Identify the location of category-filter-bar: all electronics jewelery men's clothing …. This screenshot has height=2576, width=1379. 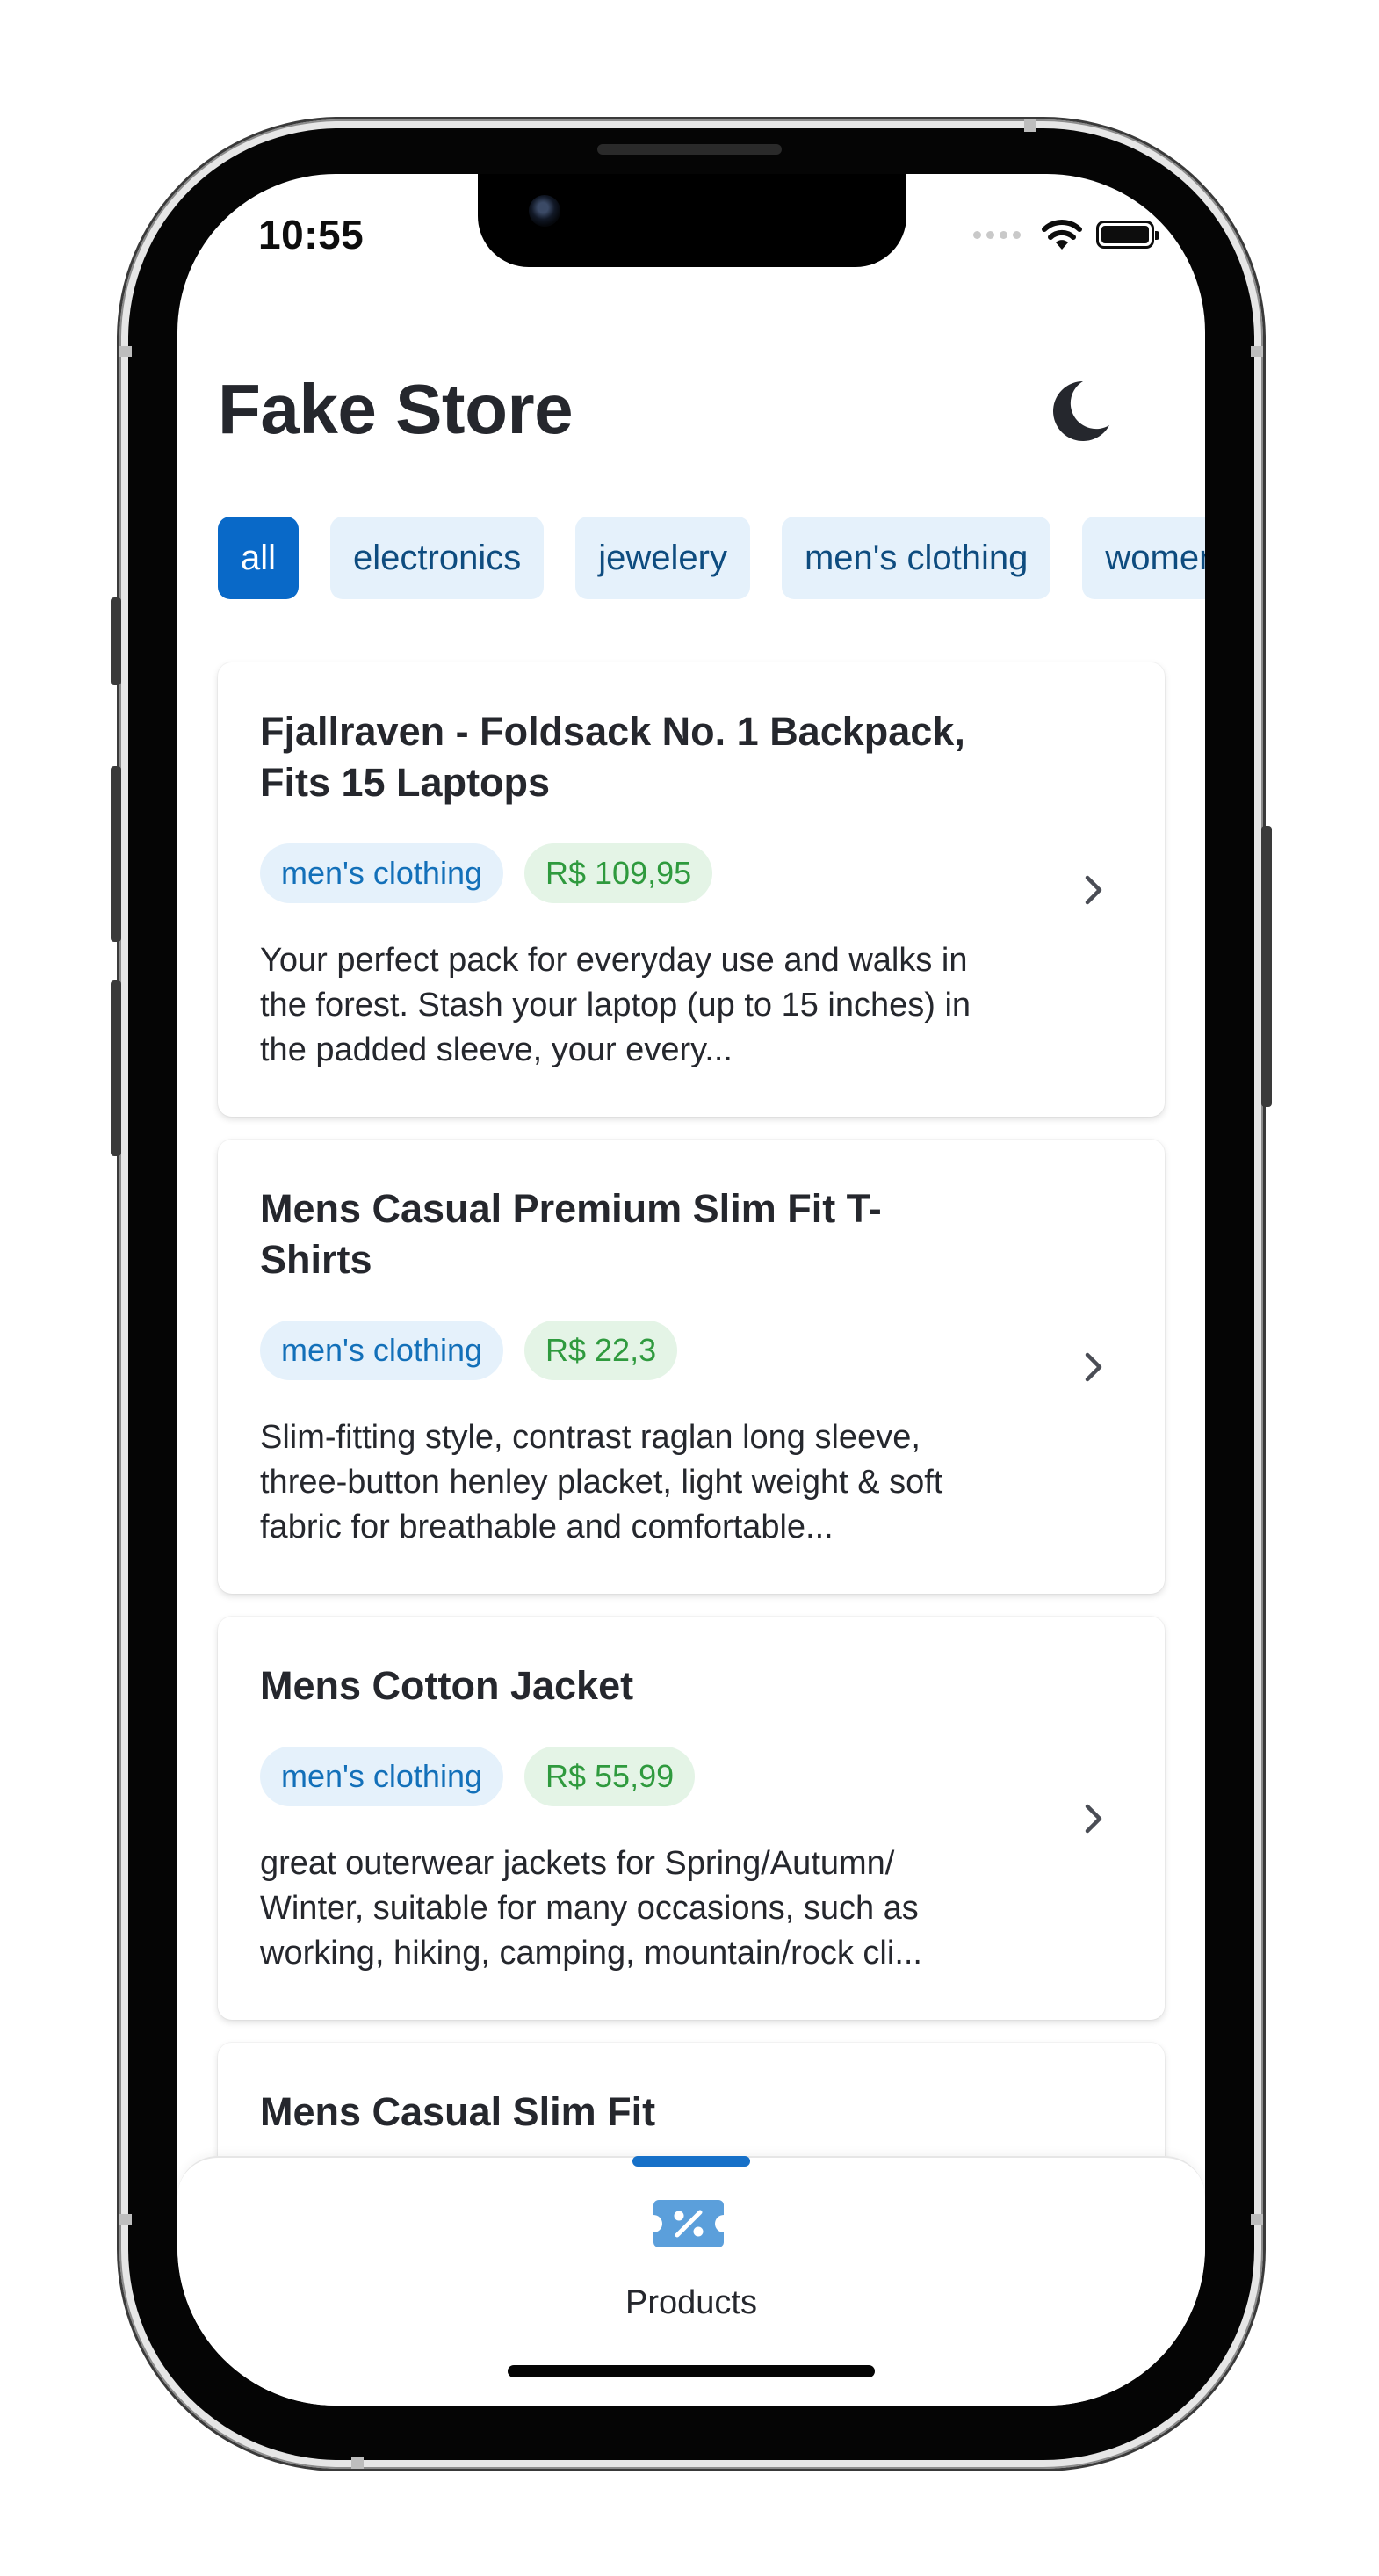
(711, 558).